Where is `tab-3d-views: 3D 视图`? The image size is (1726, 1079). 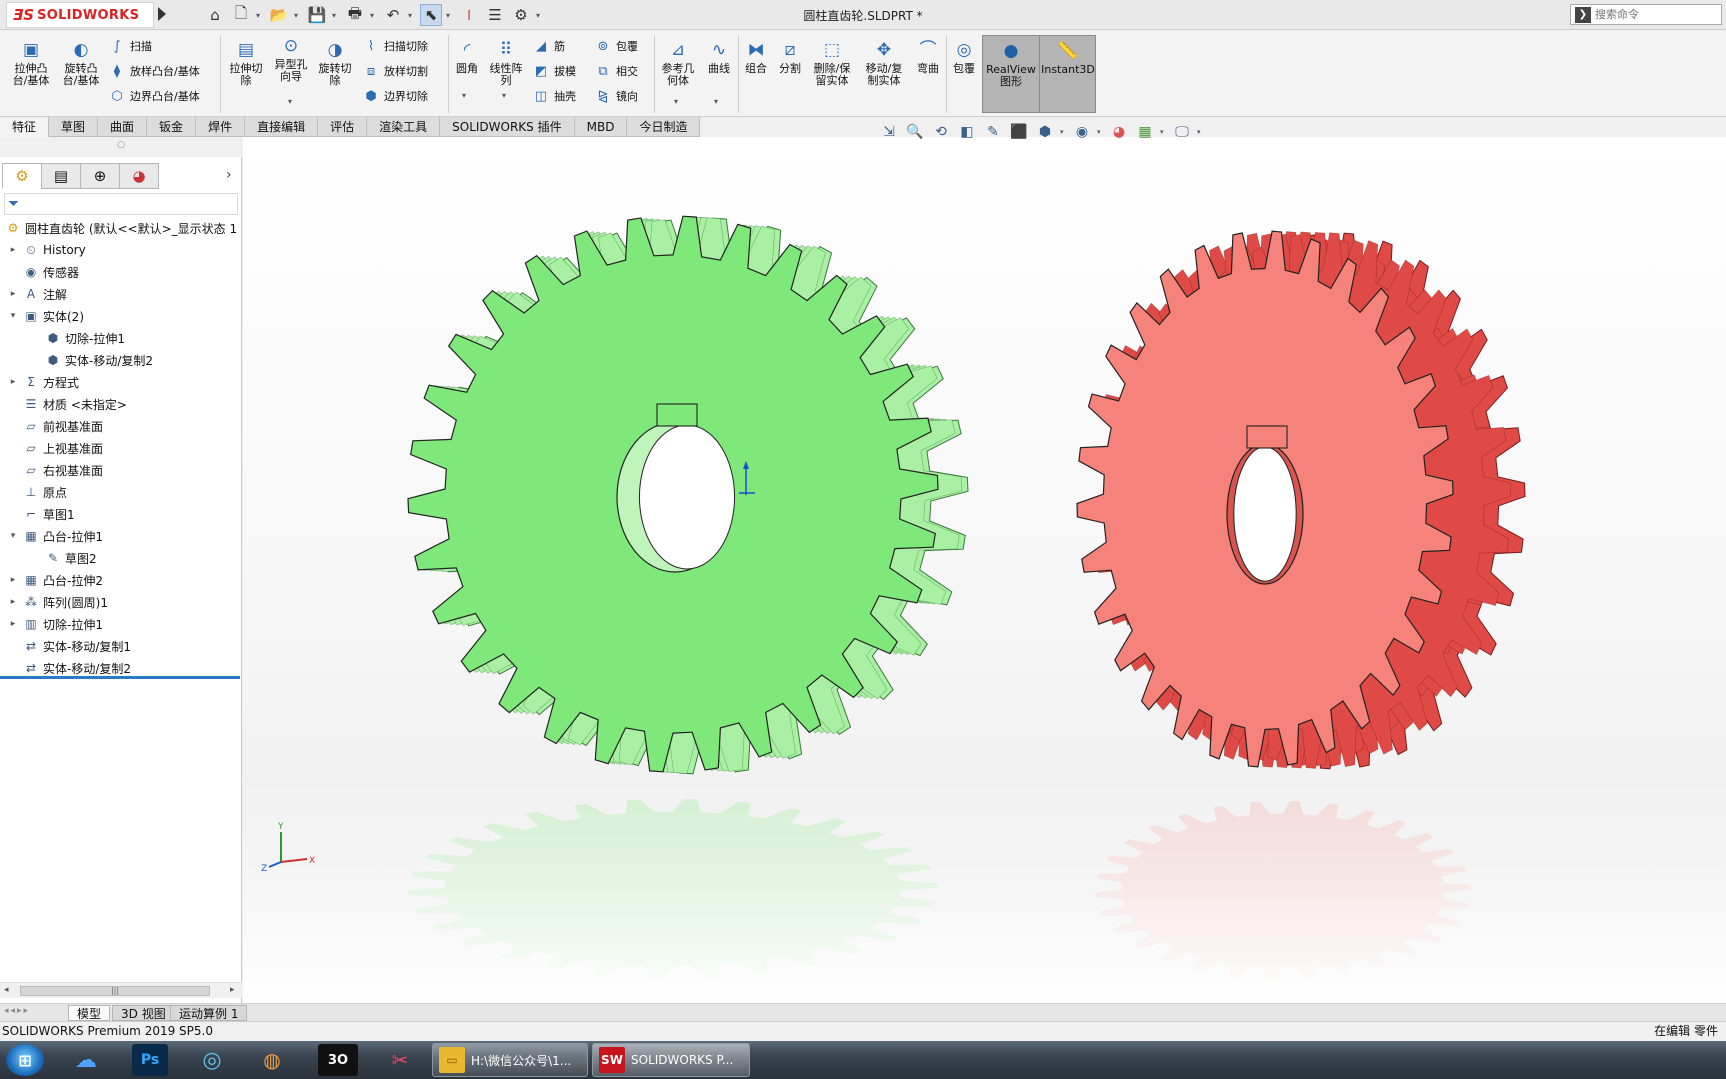
tab-3d-views: 3D 视图 is located at coordinates (143, 1013).